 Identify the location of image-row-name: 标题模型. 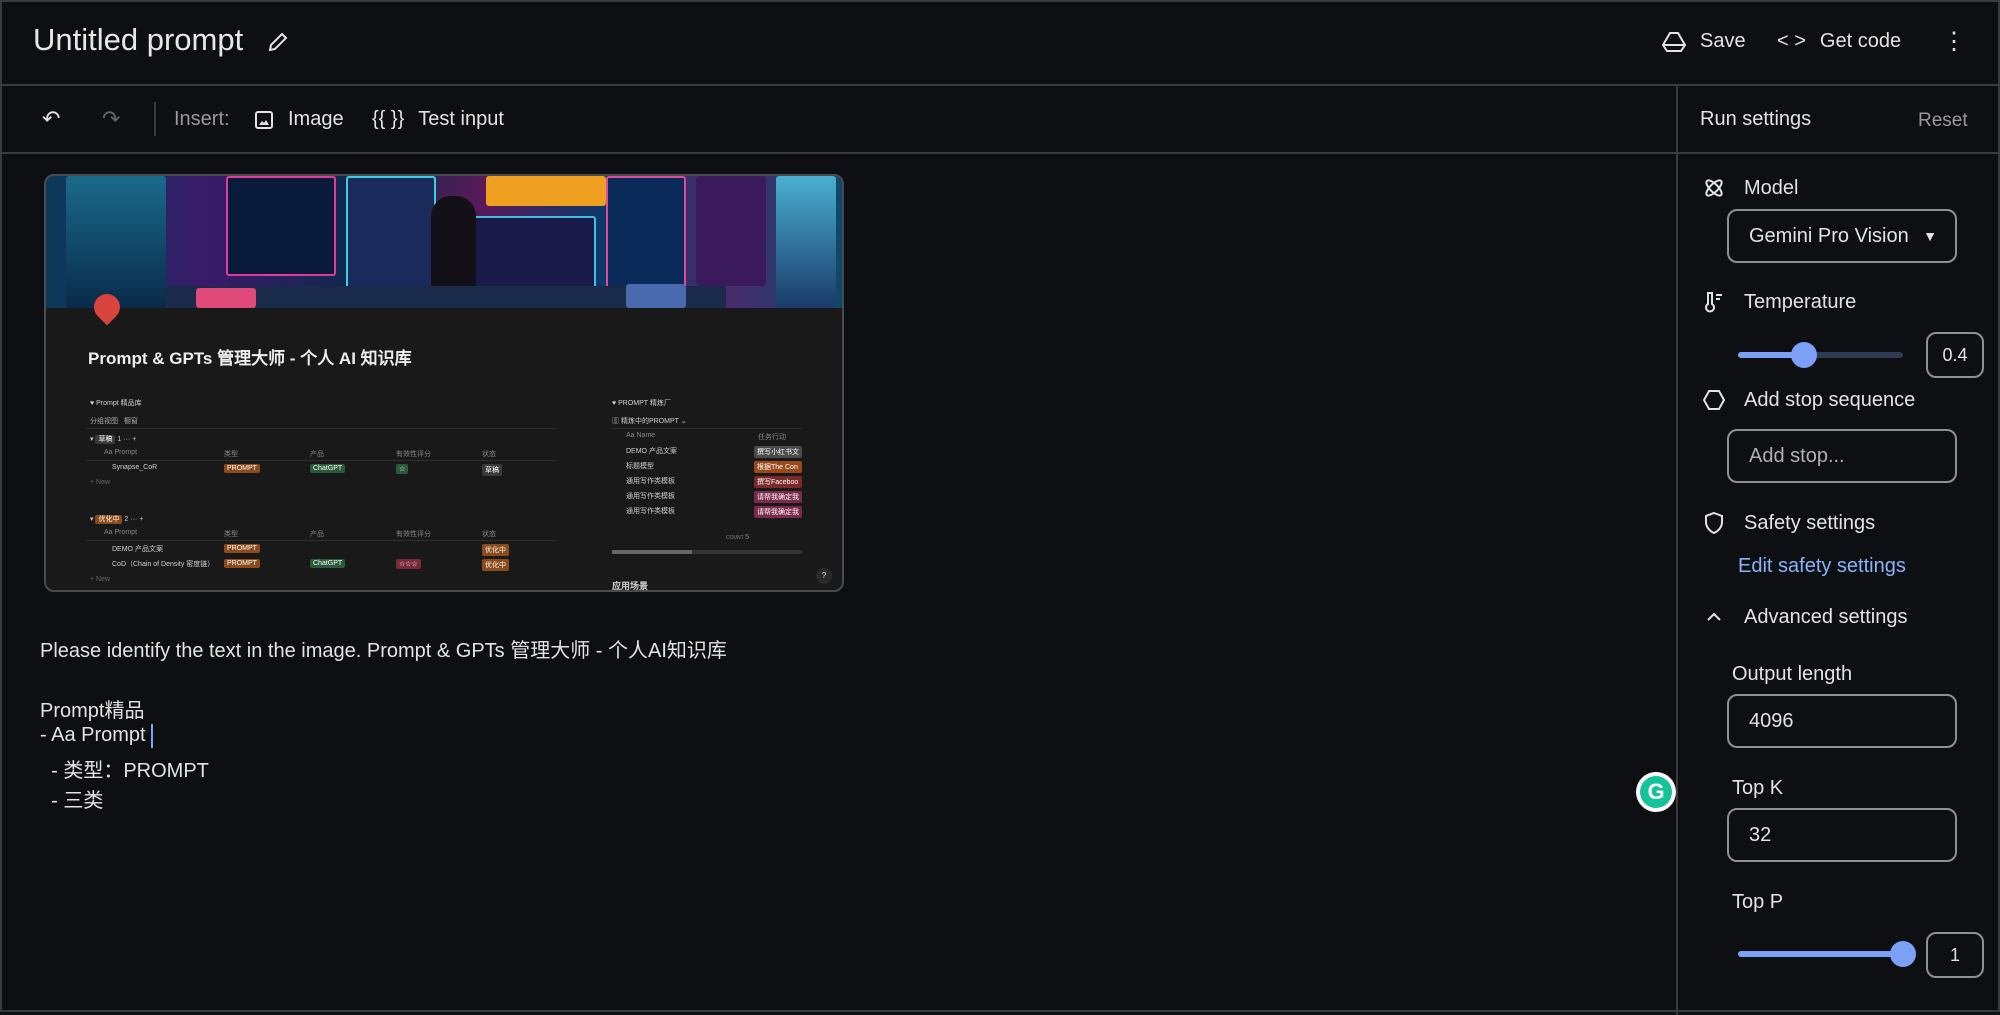
(640, 466).